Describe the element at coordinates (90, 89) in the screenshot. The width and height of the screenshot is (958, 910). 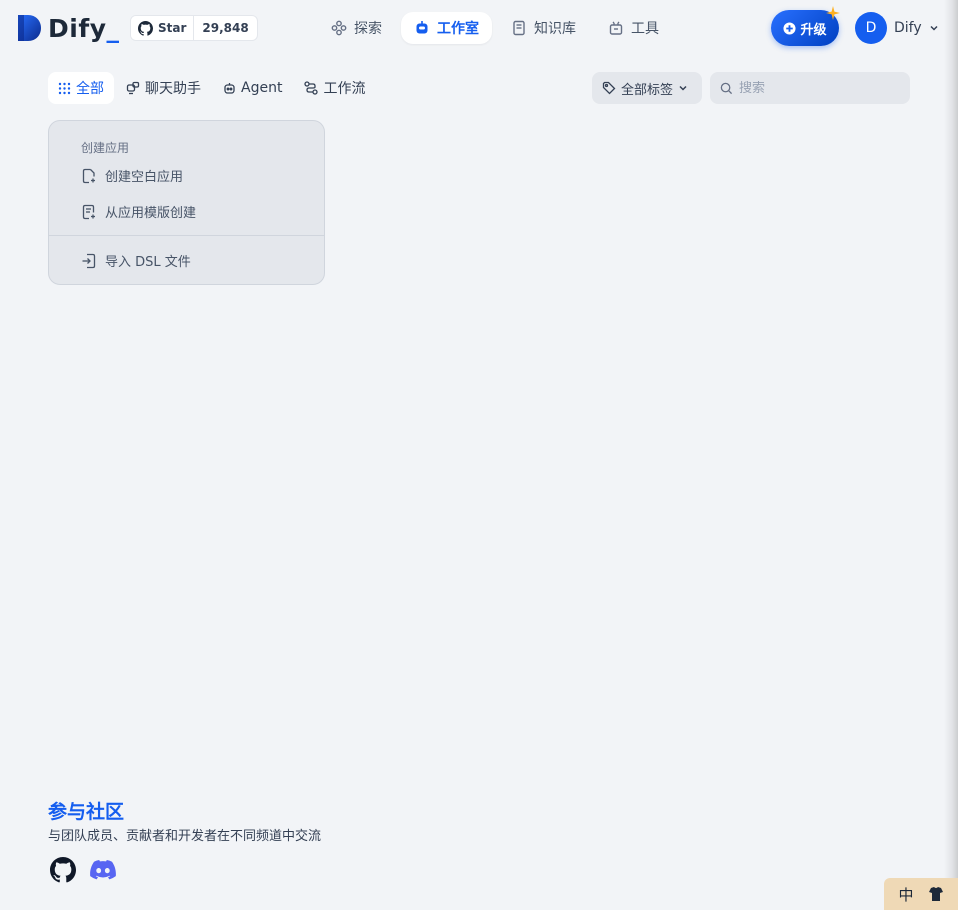
I see `tab-all-label: 全部` at that location.